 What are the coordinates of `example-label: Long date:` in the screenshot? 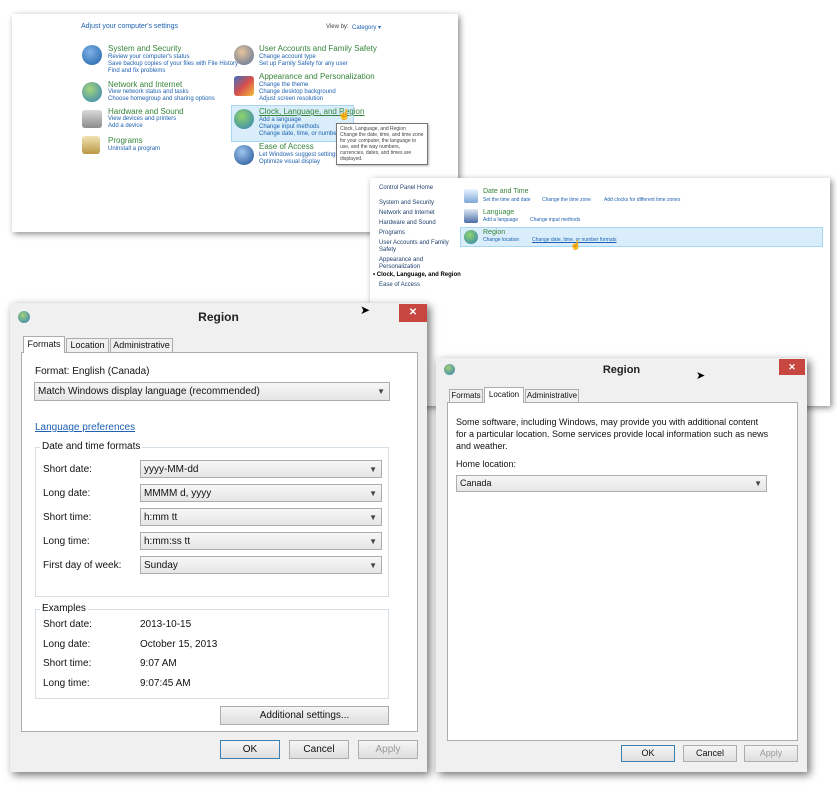 It's located at (67, 644).